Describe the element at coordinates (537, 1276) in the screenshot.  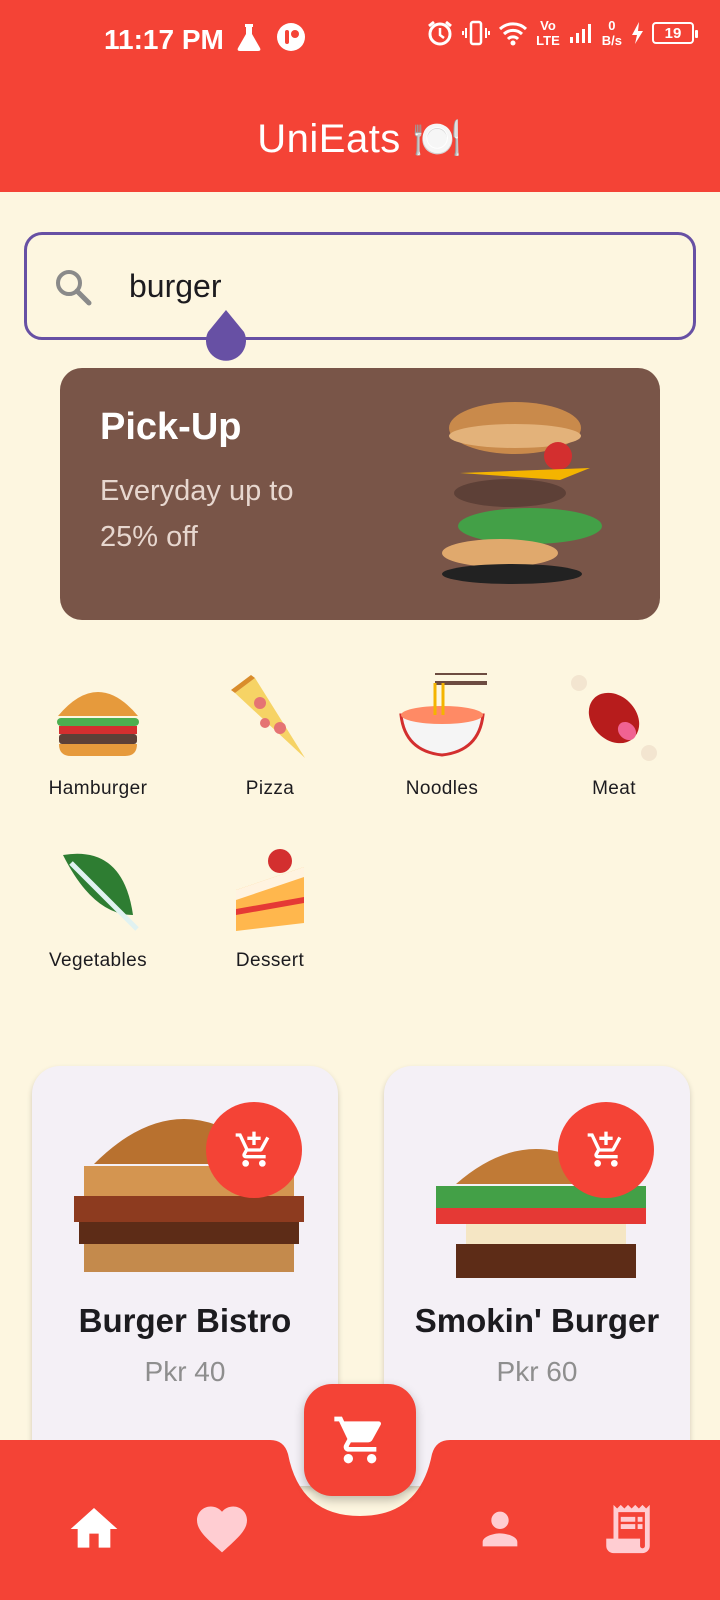
I see `product-card: Smokin' Burger Pkr 60` at that location.